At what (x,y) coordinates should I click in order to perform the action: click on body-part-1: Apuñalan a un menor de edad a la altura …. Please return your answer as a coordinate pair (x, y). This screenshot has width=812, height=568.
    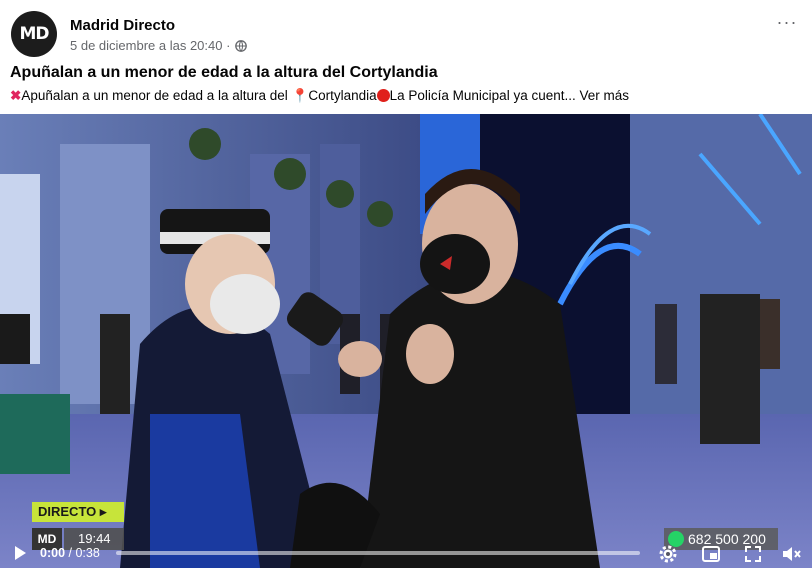
    Looking at the image, I should click on (156, 95).